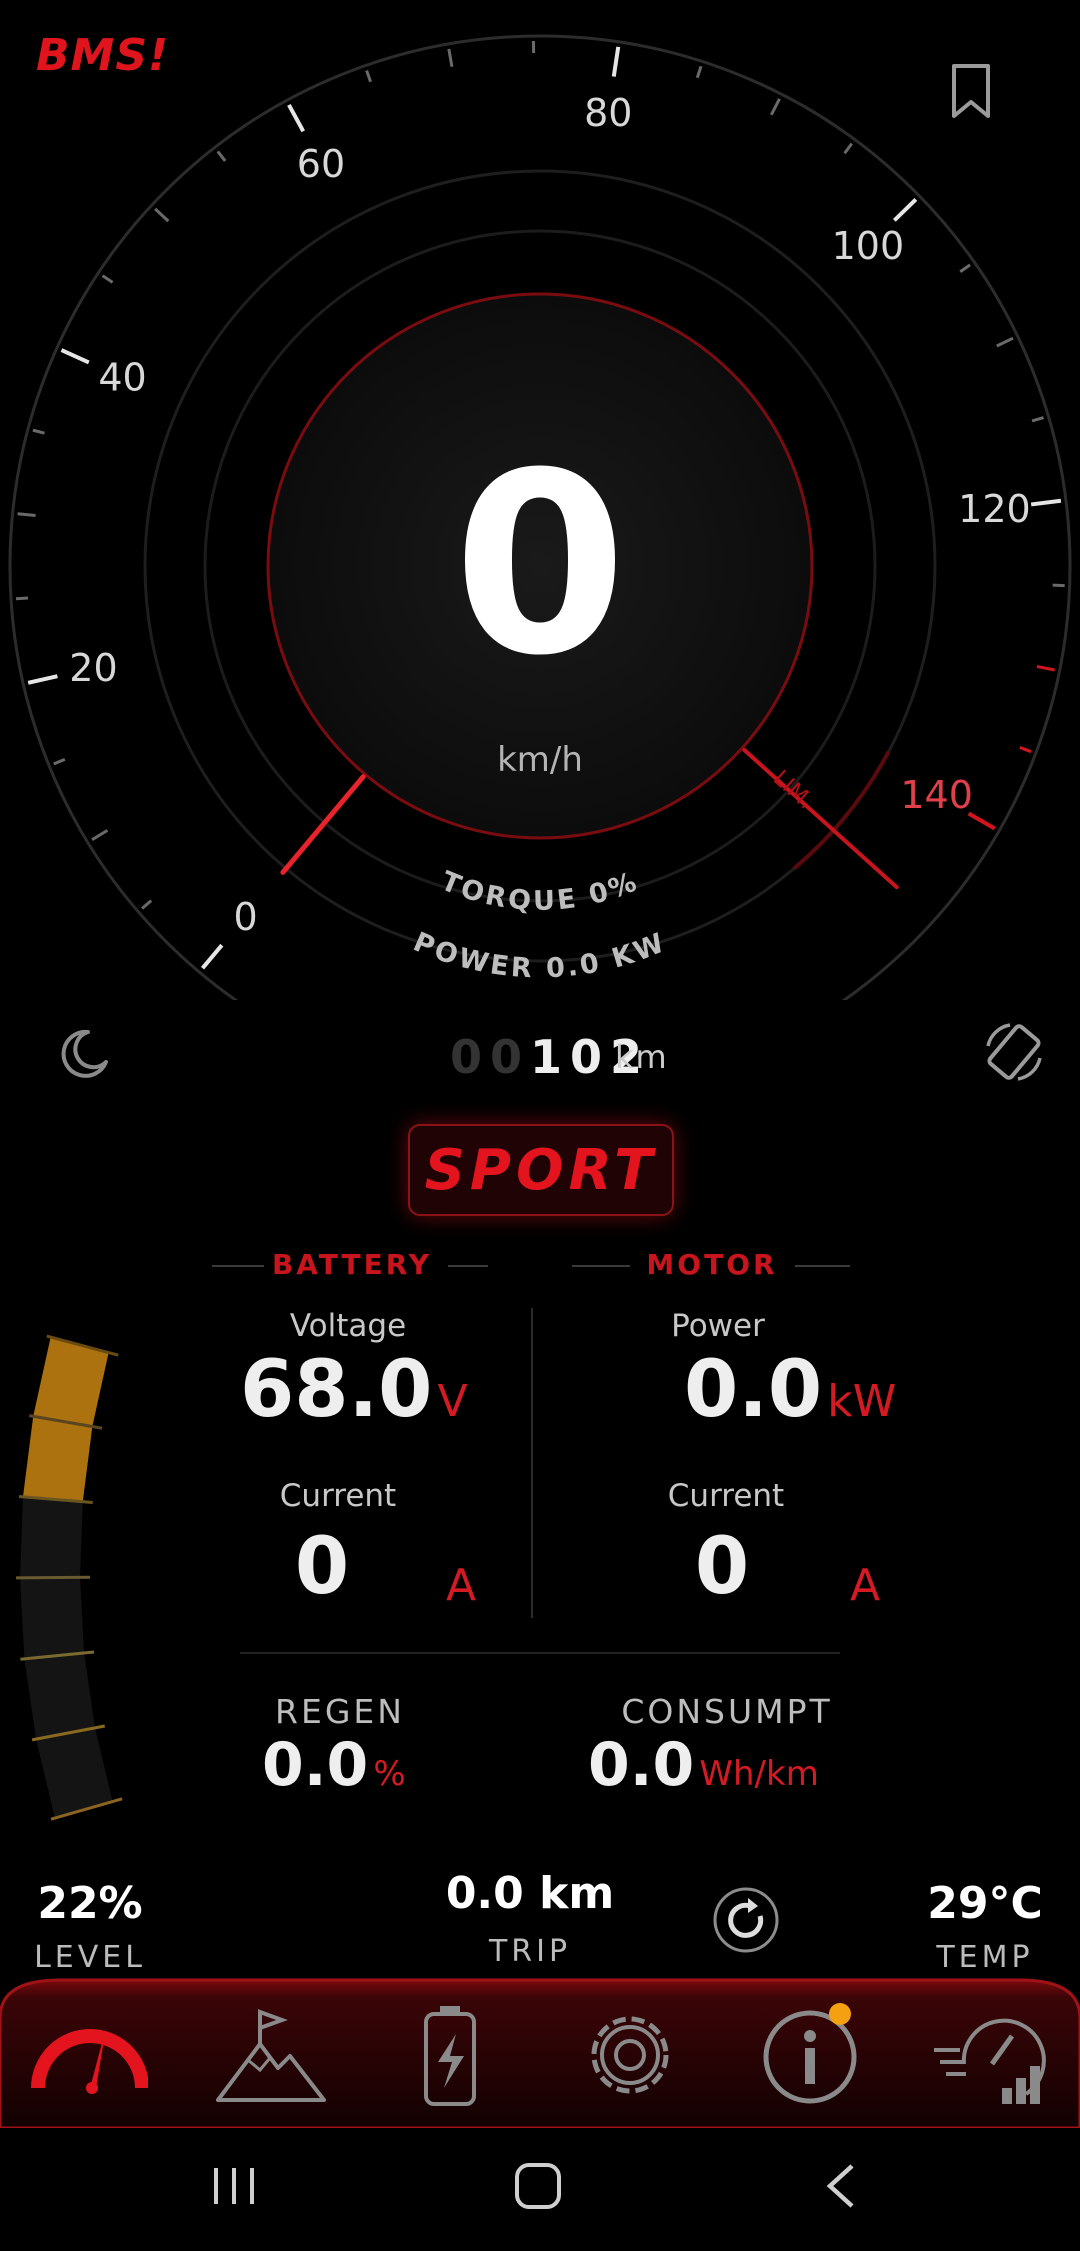 This screenshot has width=1080, height=2251. I want to click on battery-title: BATTERY, so click(352, 1264).